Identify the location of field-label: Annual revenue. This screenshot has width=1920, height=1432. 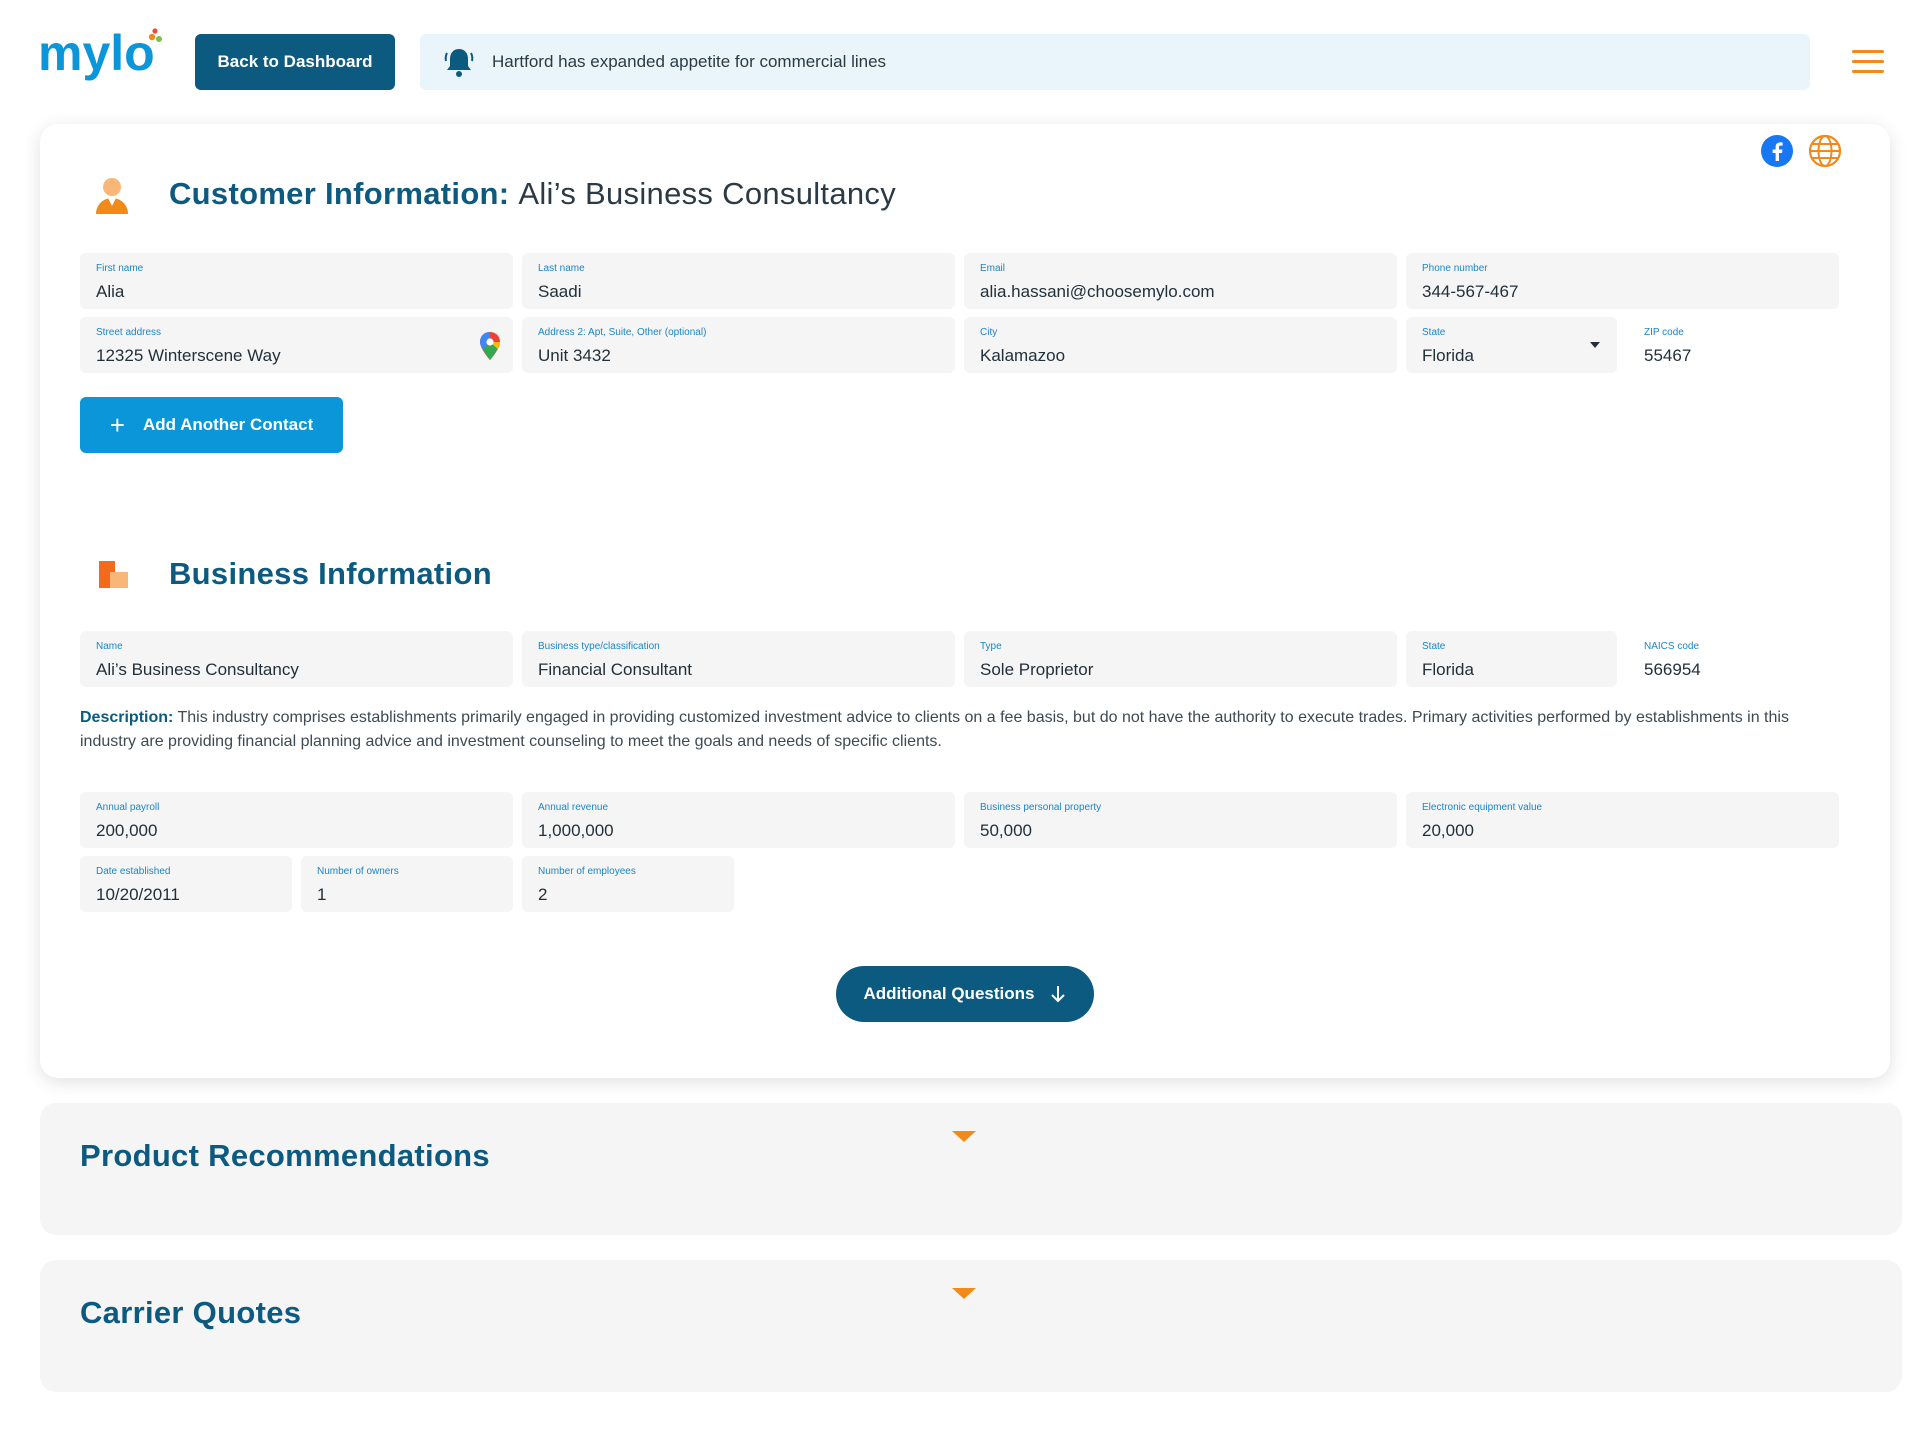
(573, 807).